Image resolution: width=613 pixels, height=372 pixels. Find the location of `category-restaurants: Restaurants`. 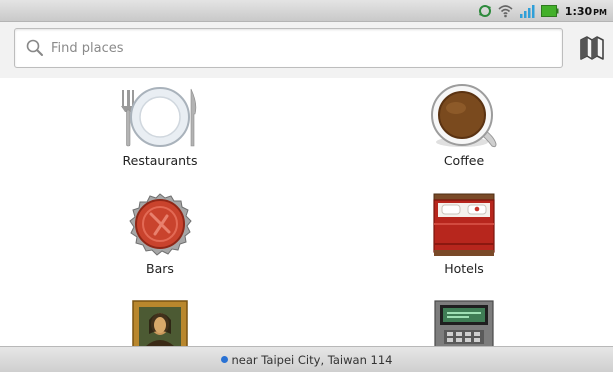

category-restaurants: Restaurants is located at coordinates (160, 126).